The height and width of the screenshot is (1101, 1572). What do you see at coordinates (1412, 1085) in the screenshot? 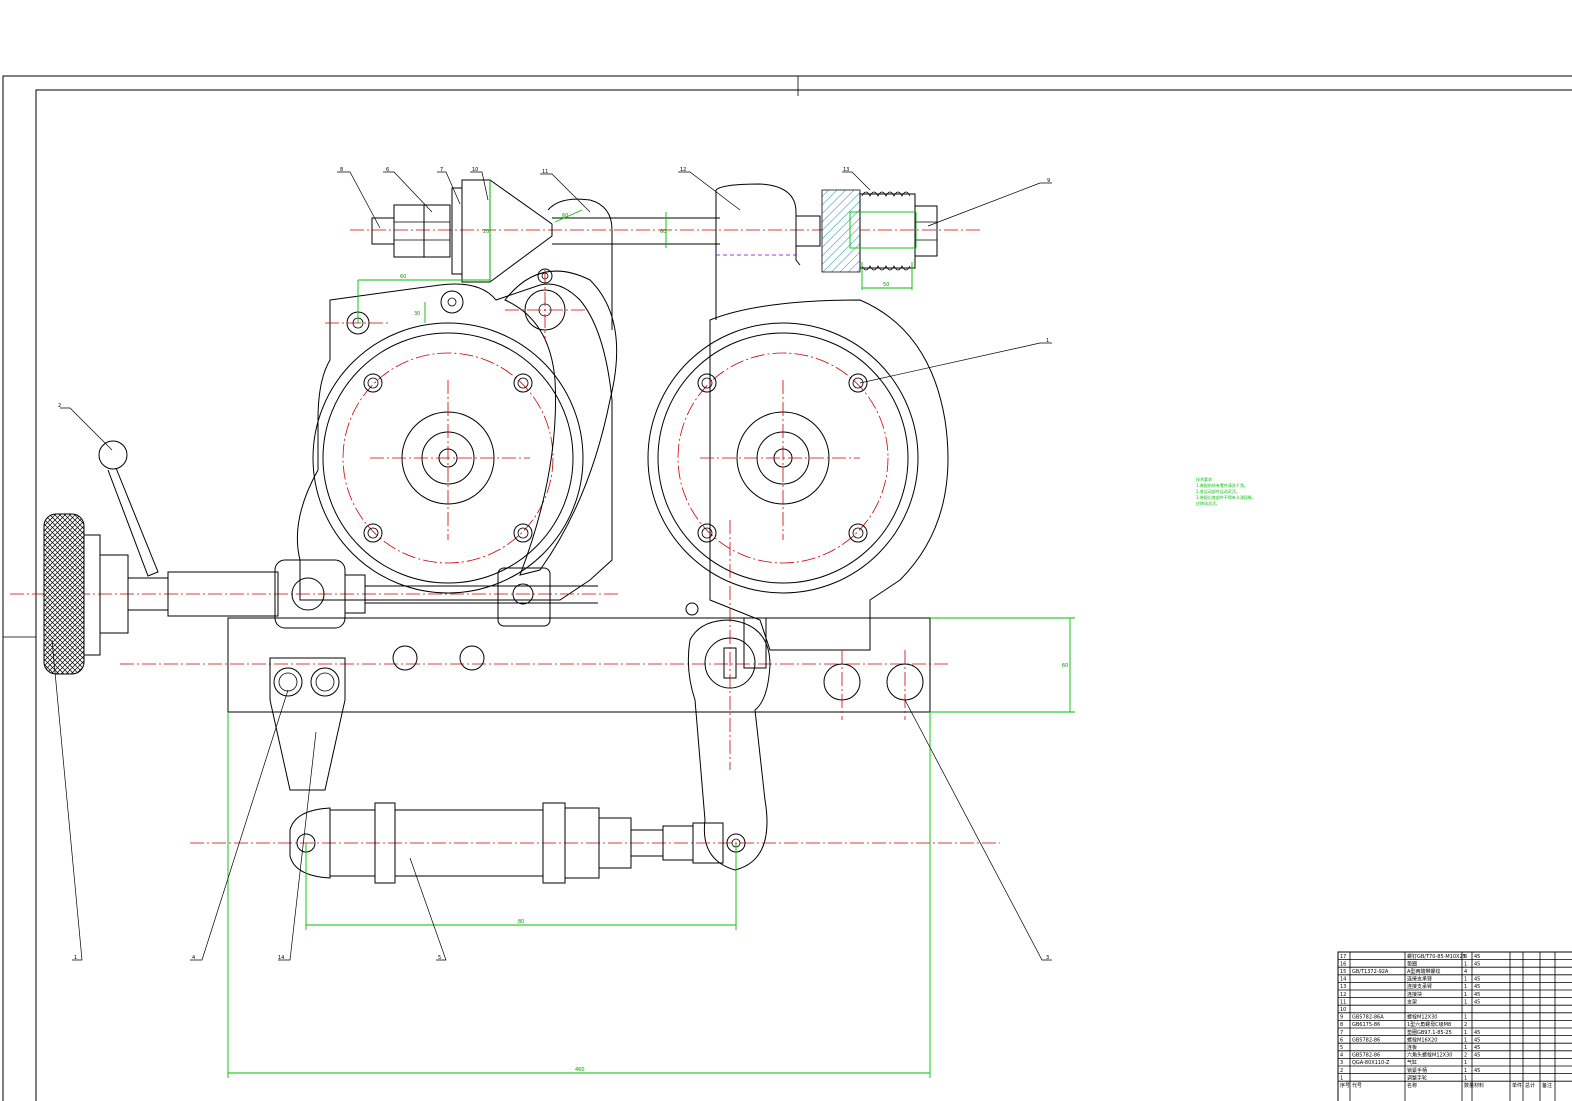
I see `bom-header-cell: 名称` at bounding box center [1412, 1085].